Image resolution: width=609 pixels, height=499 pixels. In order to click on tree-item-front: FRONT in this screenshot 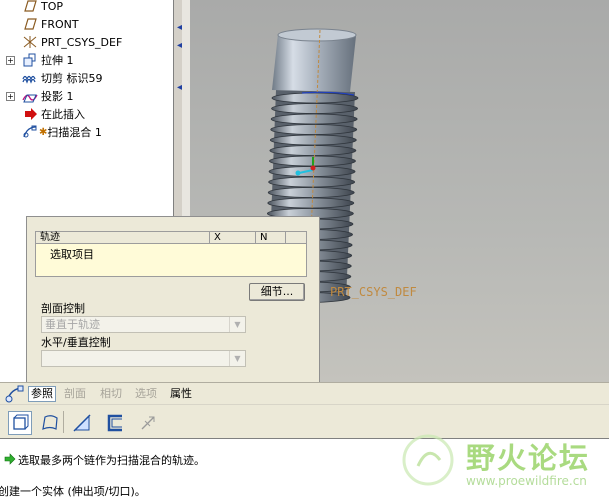, I will do `click(50, 24)`.